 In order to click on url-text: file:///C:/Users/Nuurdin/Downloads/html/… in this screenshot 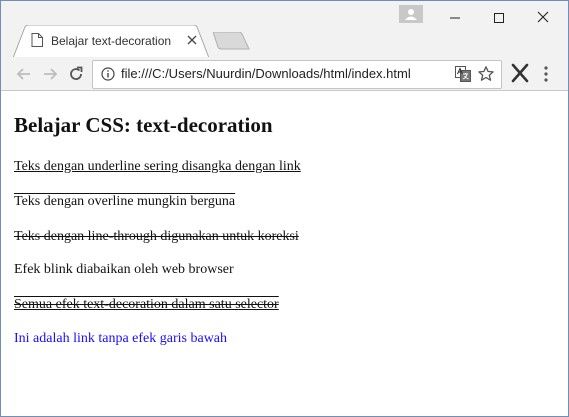, I will do `click(266, 73)`.